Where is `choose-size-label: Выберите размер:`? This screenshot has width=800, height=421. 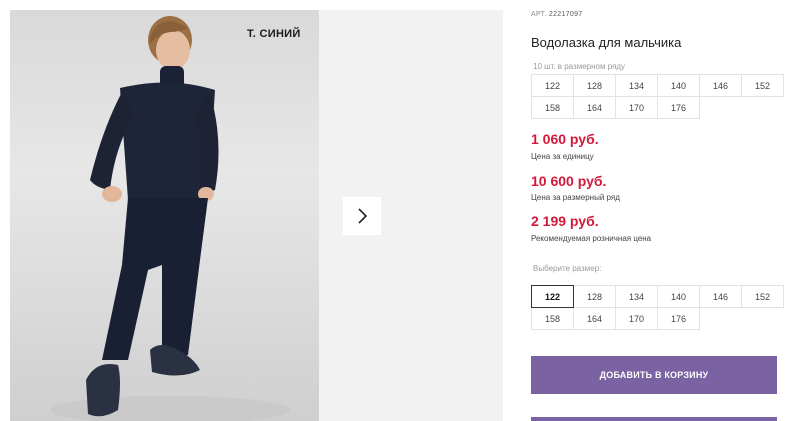
choose-size-label: Выберите размер: is located at coordinates (567, 268).